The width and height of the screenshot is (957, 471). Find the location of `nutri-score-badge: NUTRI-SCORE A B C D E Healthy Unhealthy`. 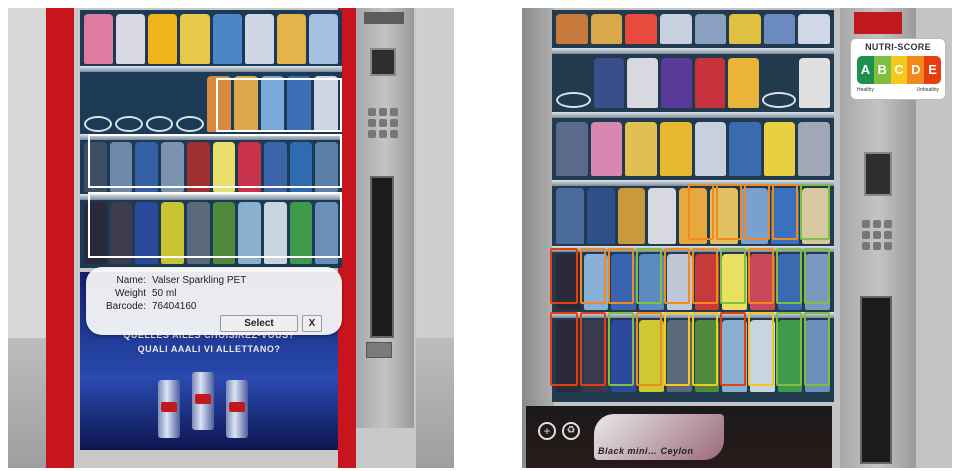

nutri-score-badge: NUTRI-SCORE A B C D E Healthy Unhealthy is located at coordinates (898, 69).